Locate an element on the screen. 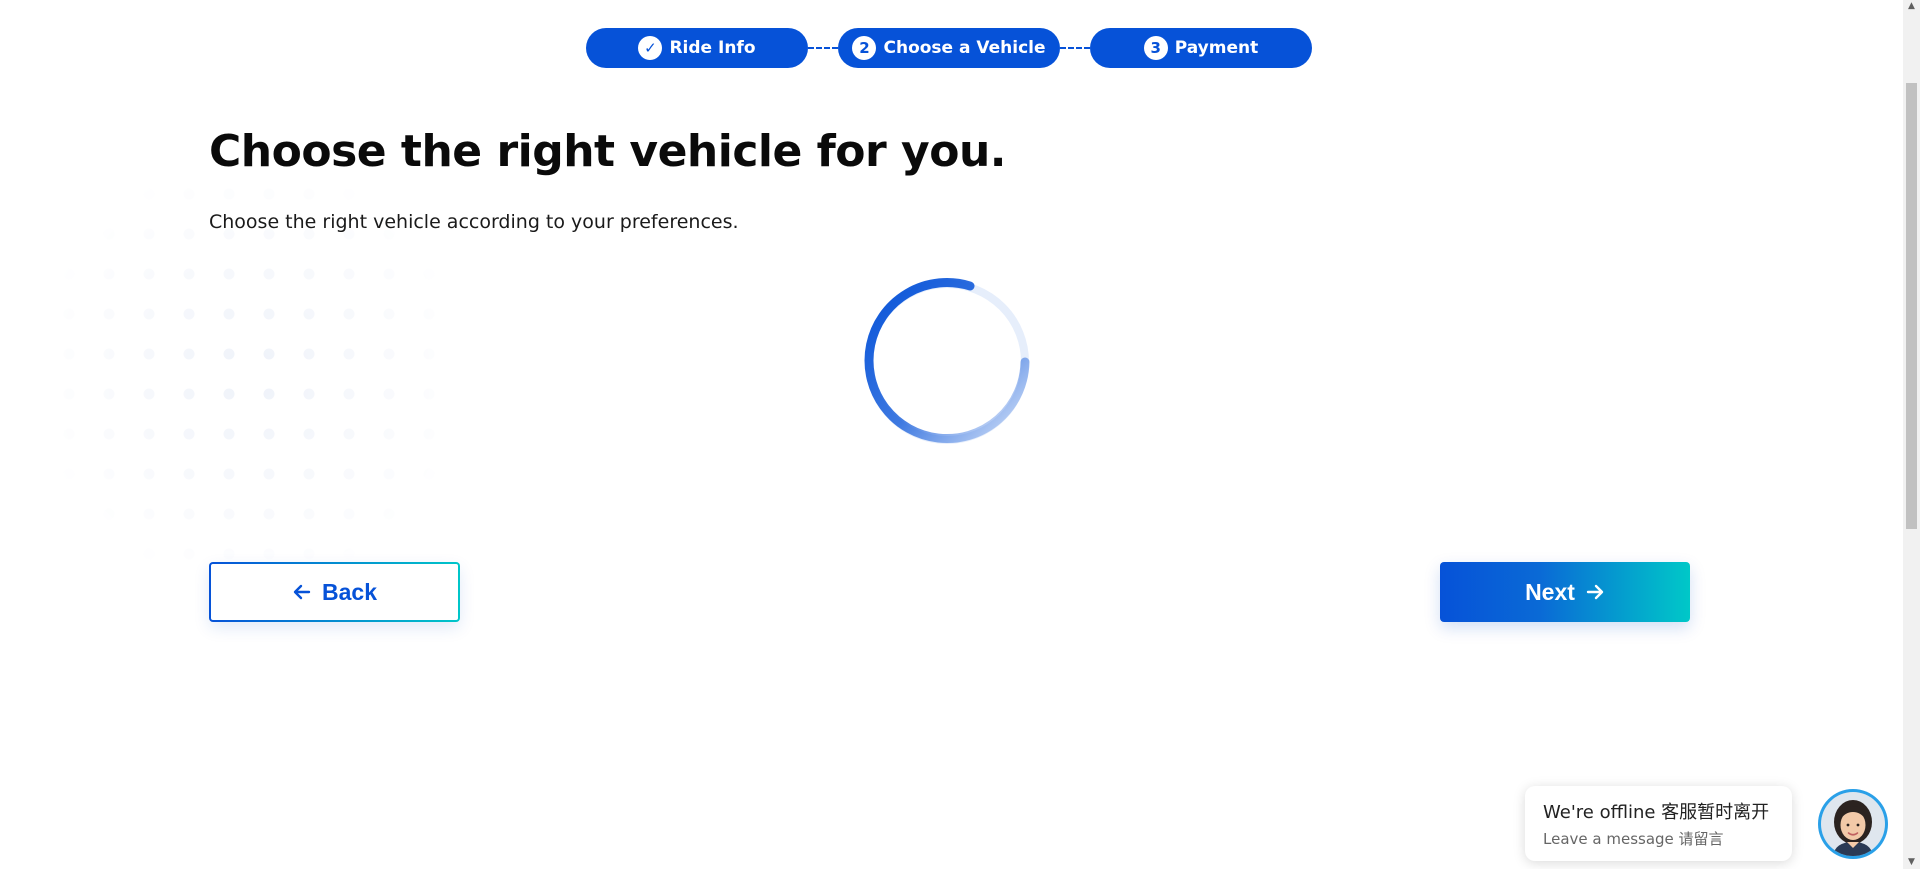  step-choose-vehicle: 2 Choose a Vehicle is located at coordinates (949, 48).